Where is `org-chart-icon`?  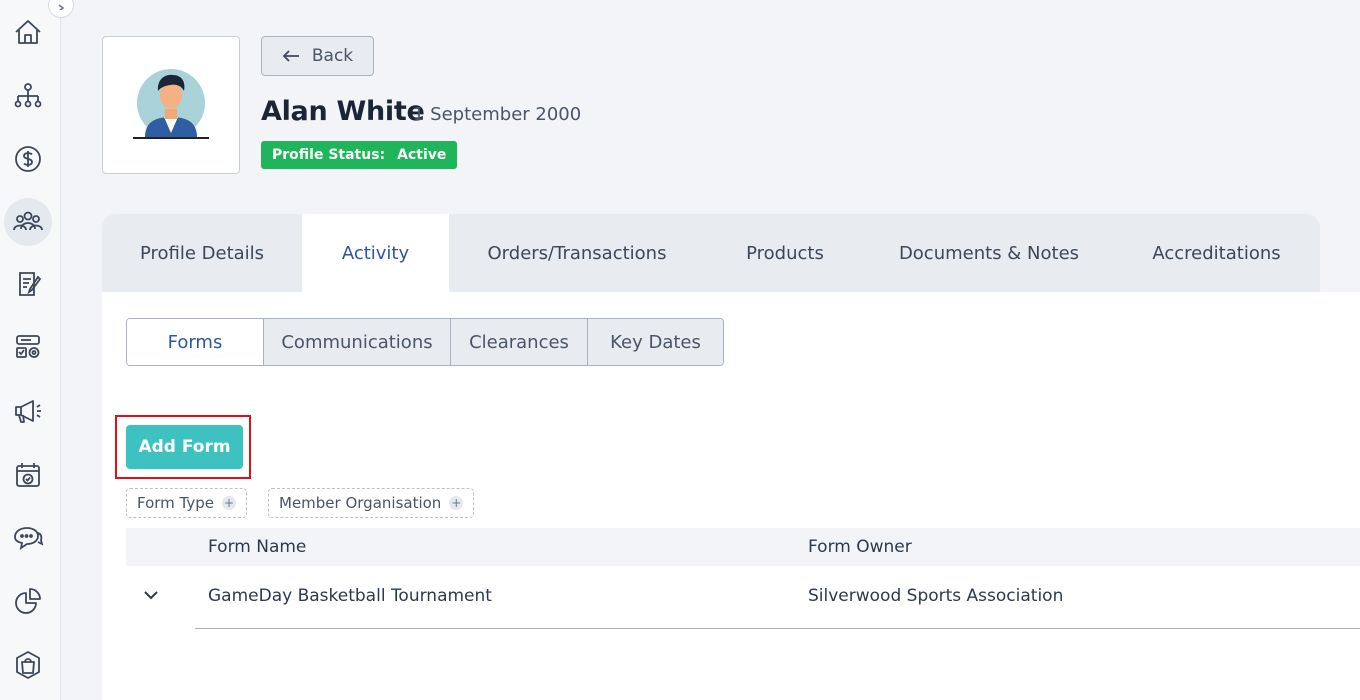 org-chart-icon is located at coordinates (28, 95).